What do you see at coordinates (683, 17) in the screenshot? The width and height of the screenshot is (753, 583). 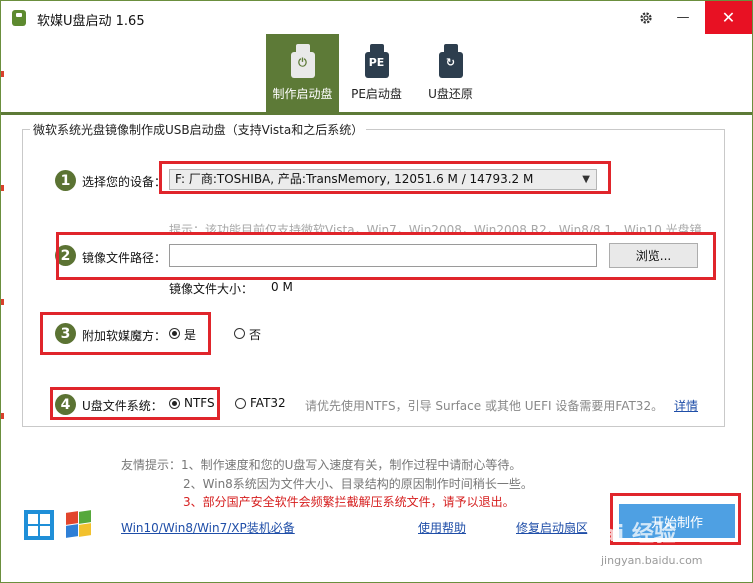 I see `minimize-button: —` at bounding box center [683, 17].